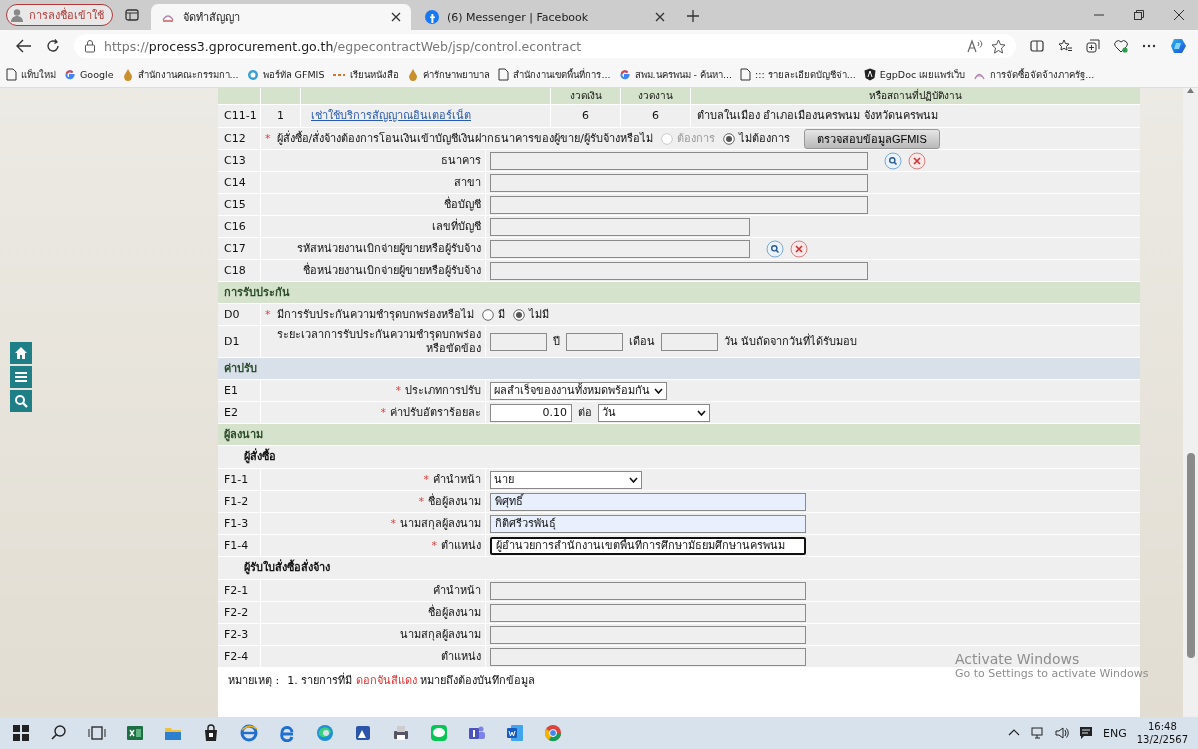  I want to click on spreadsheet-icon, so click(135, 733).